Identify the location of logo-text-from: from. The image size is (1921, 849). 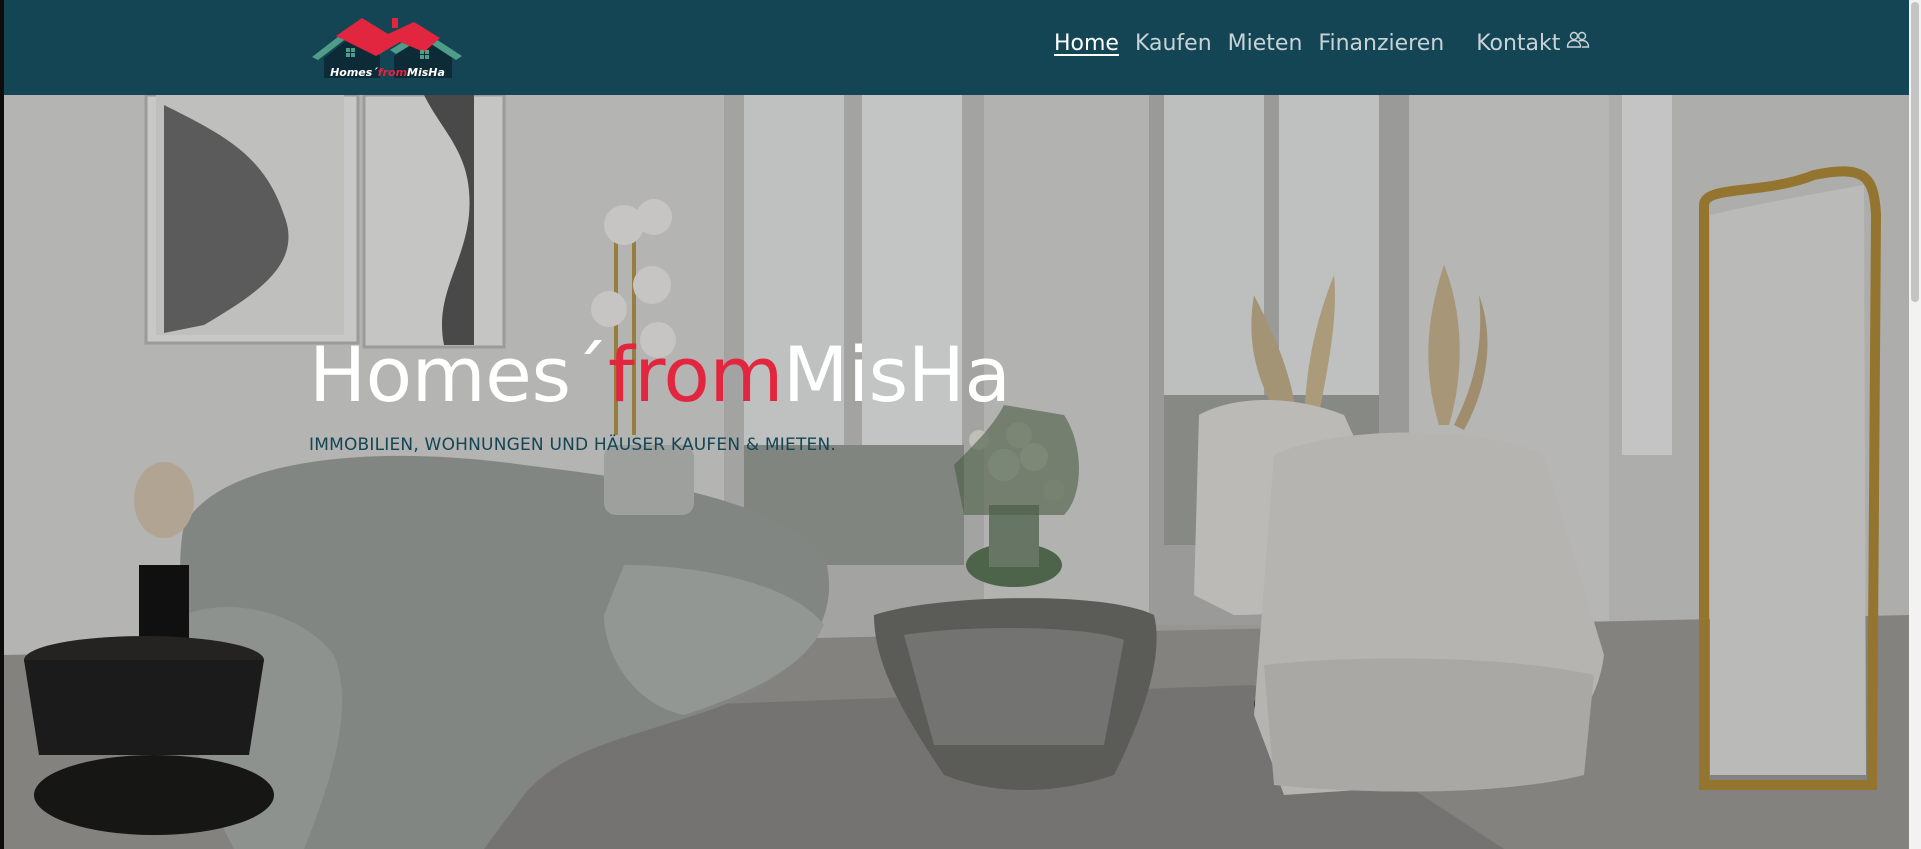
(392, 72).